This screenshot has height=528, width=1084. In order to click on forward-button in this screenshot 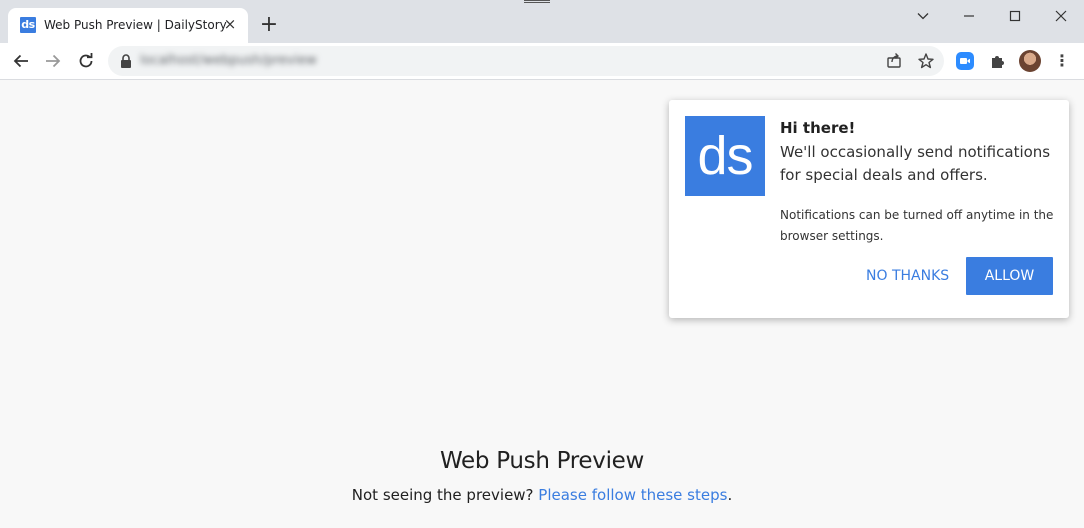, I will do `click(53, 61)`.